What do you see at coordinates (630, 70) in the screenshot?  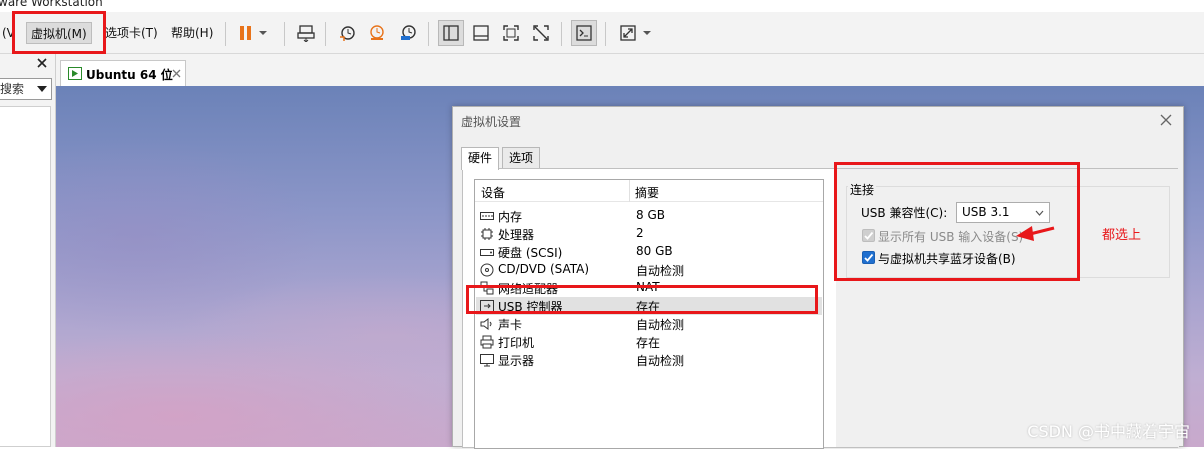 I see `tab-strip: Ubuntu 64 位` at bounding box center [630, 70].